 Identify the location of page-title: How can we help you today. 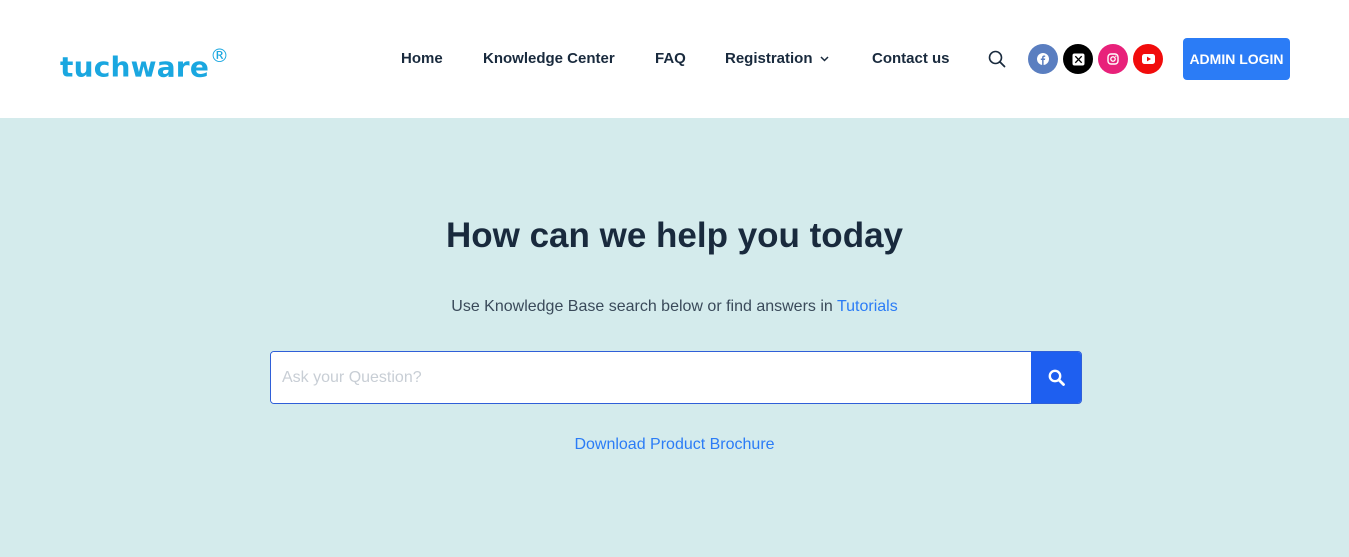
(674, 235).